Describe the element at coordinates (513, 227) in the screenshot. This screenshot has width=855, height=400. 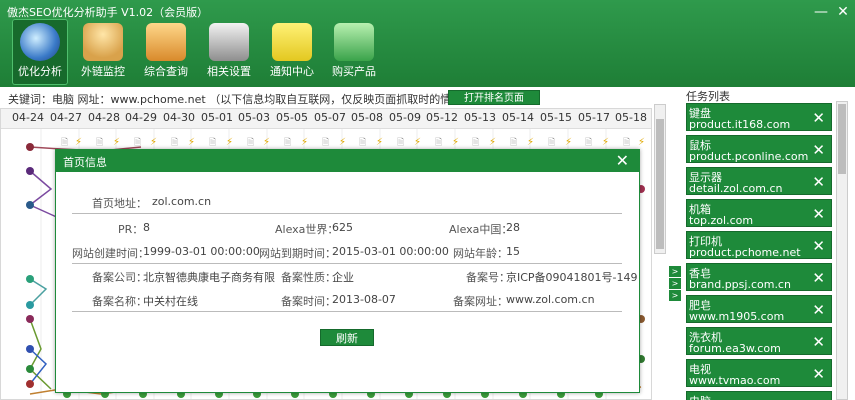
I see `alexa-china-value: 28` at that location.